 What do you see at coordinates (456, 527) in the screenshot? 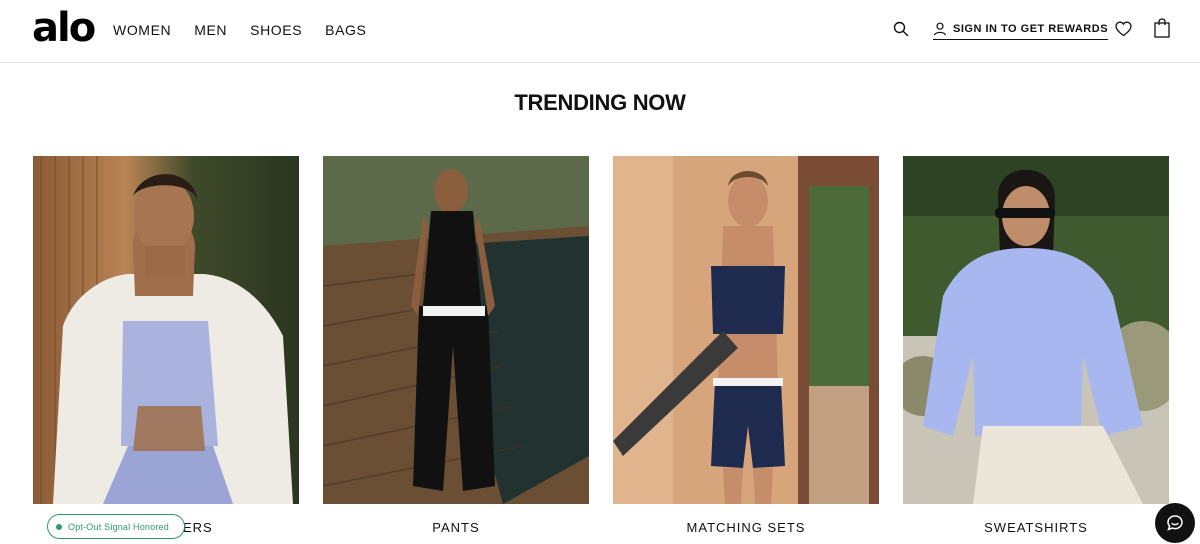
I see `category-label: PANTS` at bounding box center [456, 527].